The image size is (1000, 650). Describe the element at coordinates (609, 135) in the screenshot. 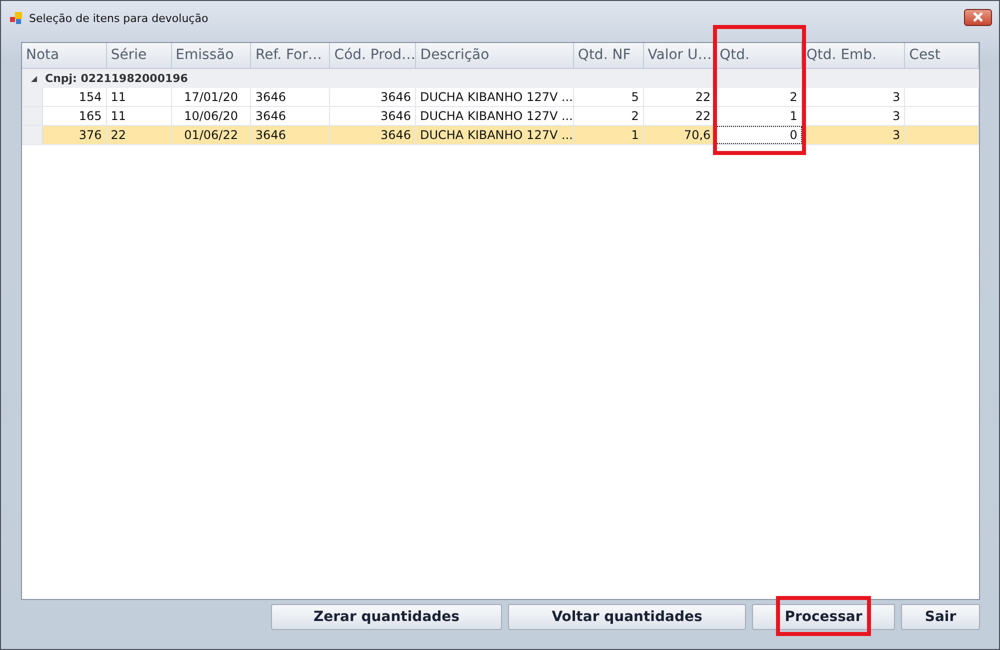

I see `table-cell: 1` at that location.